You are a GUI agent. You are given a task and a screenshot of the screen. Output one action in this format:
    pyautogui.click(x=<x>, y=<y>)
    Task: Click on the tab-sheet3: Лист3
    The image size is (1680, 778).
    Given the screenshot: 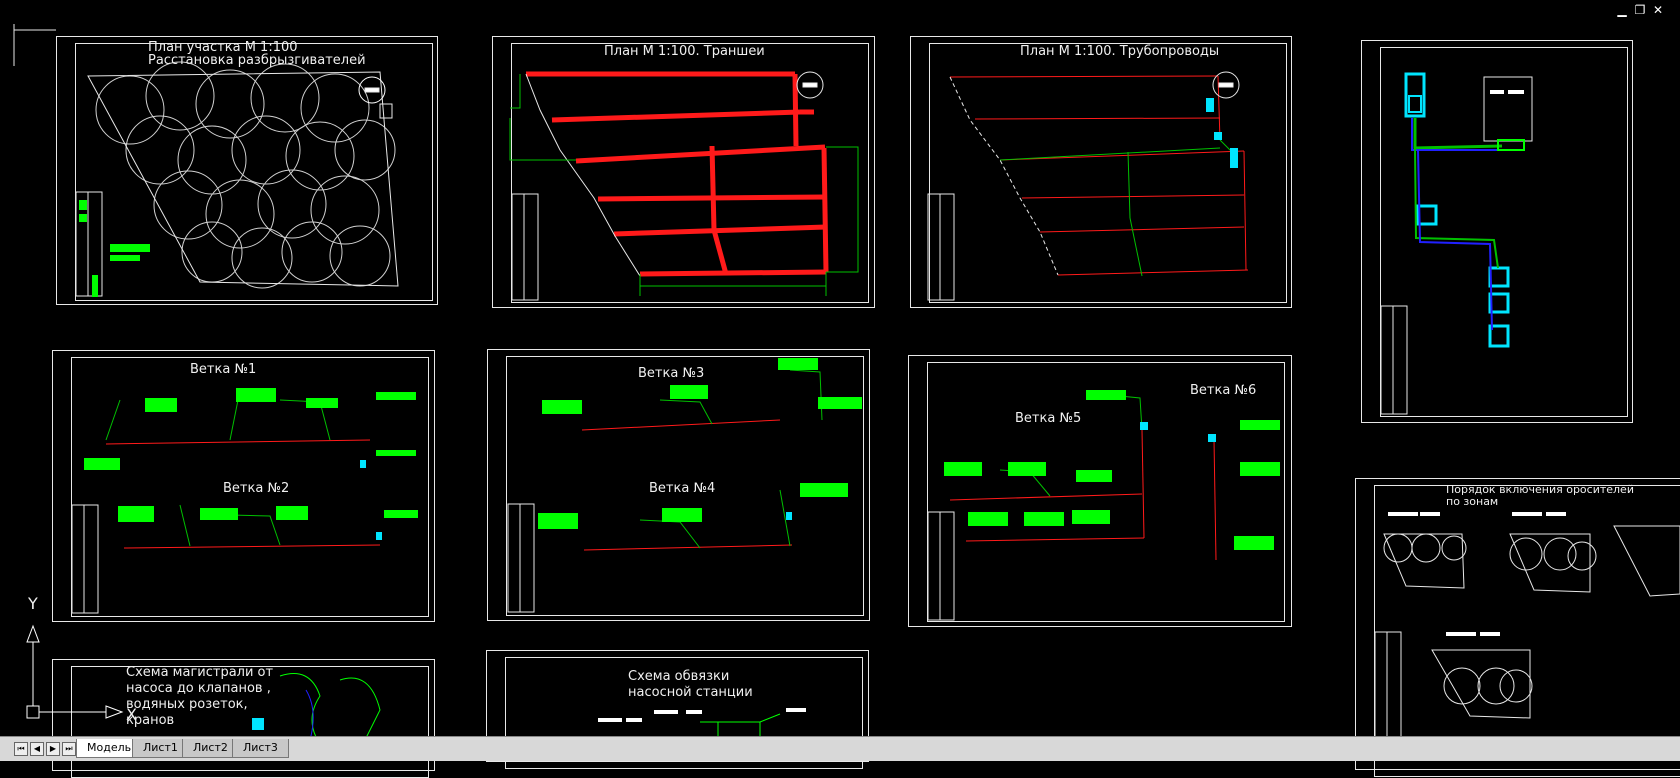 What is the action you would take?
    pyautogui.click(x=260, y=748)
    